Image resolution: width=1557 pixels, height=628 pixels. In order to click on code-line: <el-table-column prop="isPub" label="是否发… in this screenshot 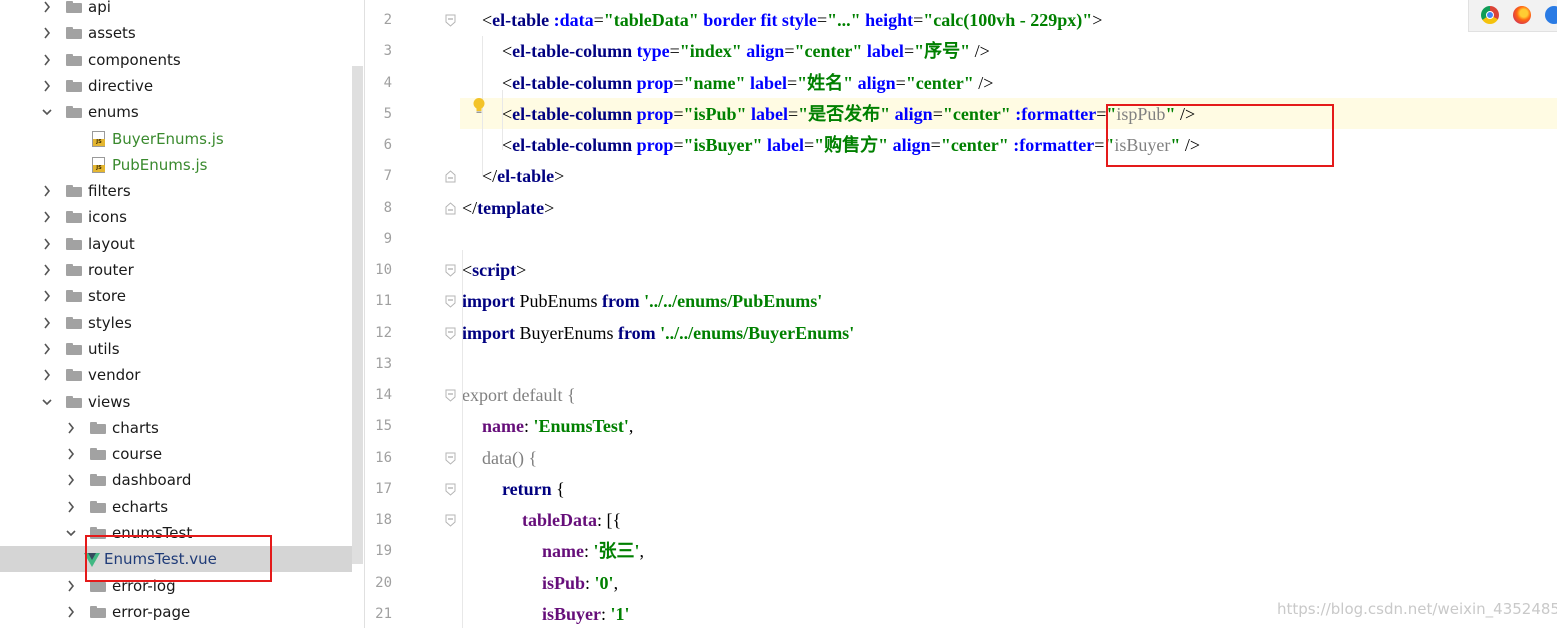, I will do `click(1008, 113)`.